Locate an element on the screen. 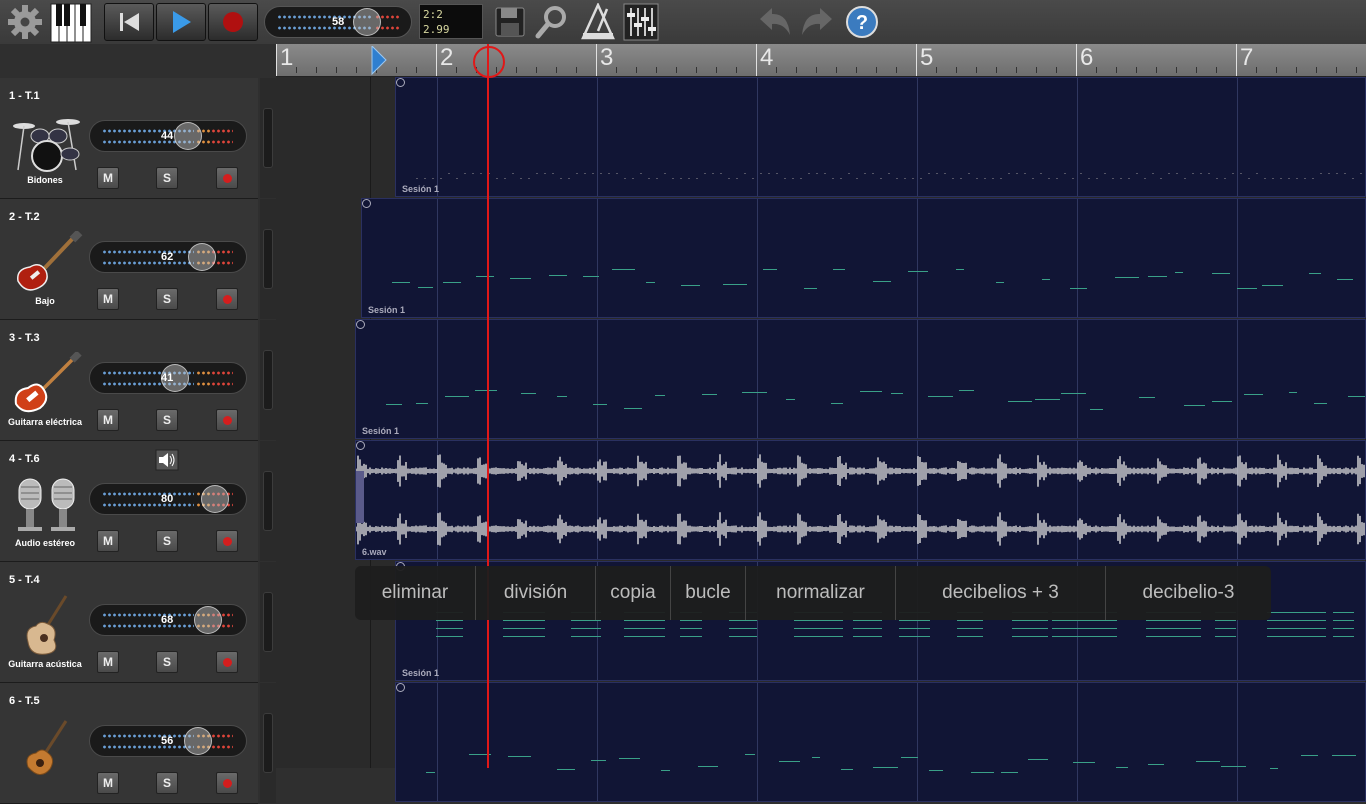 This screenshot has width=1366, height=804. track-header: 3 - T.3 Guitarra eléctrica 41 M S is located at coordinates (129, 380).